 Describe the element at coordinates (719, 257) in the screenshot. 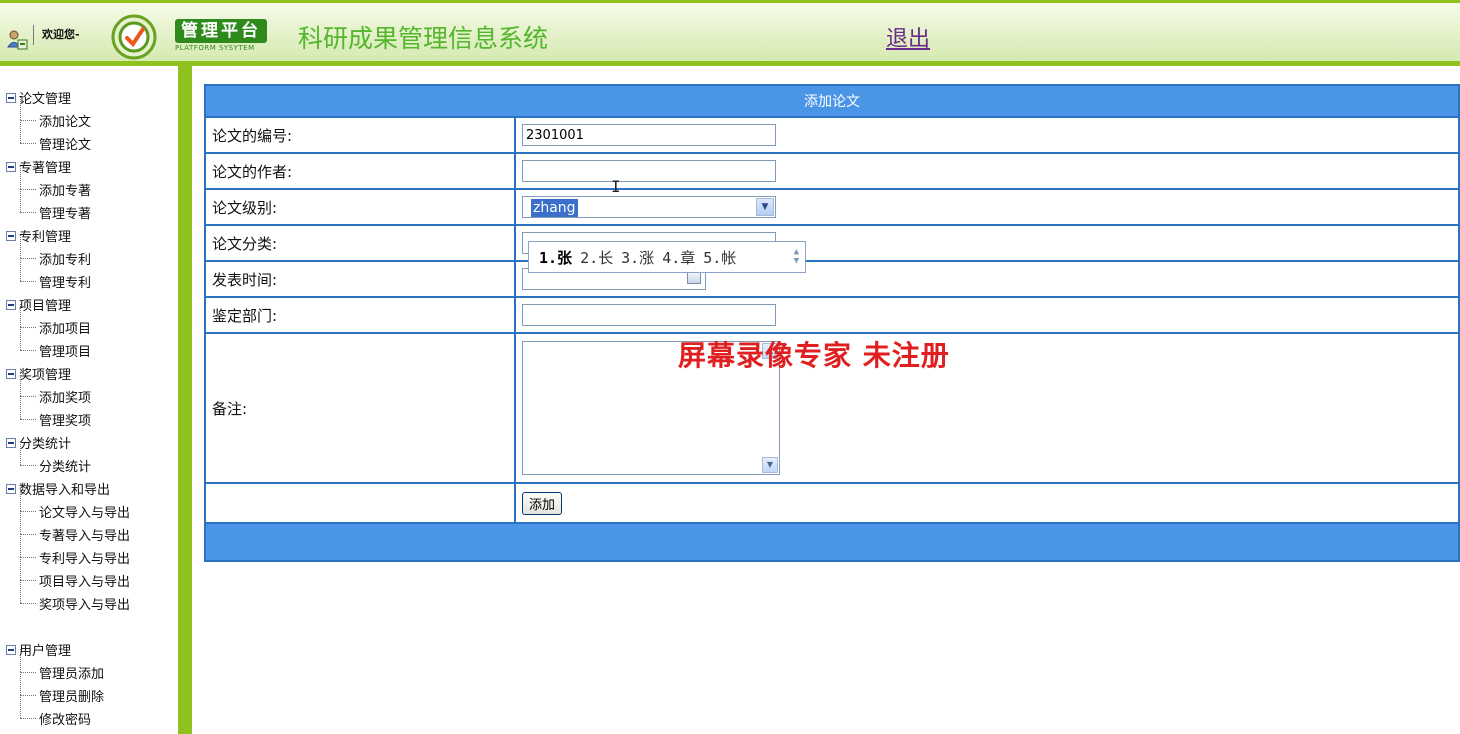

I see `ime-candidate: 5.帐` at that location.